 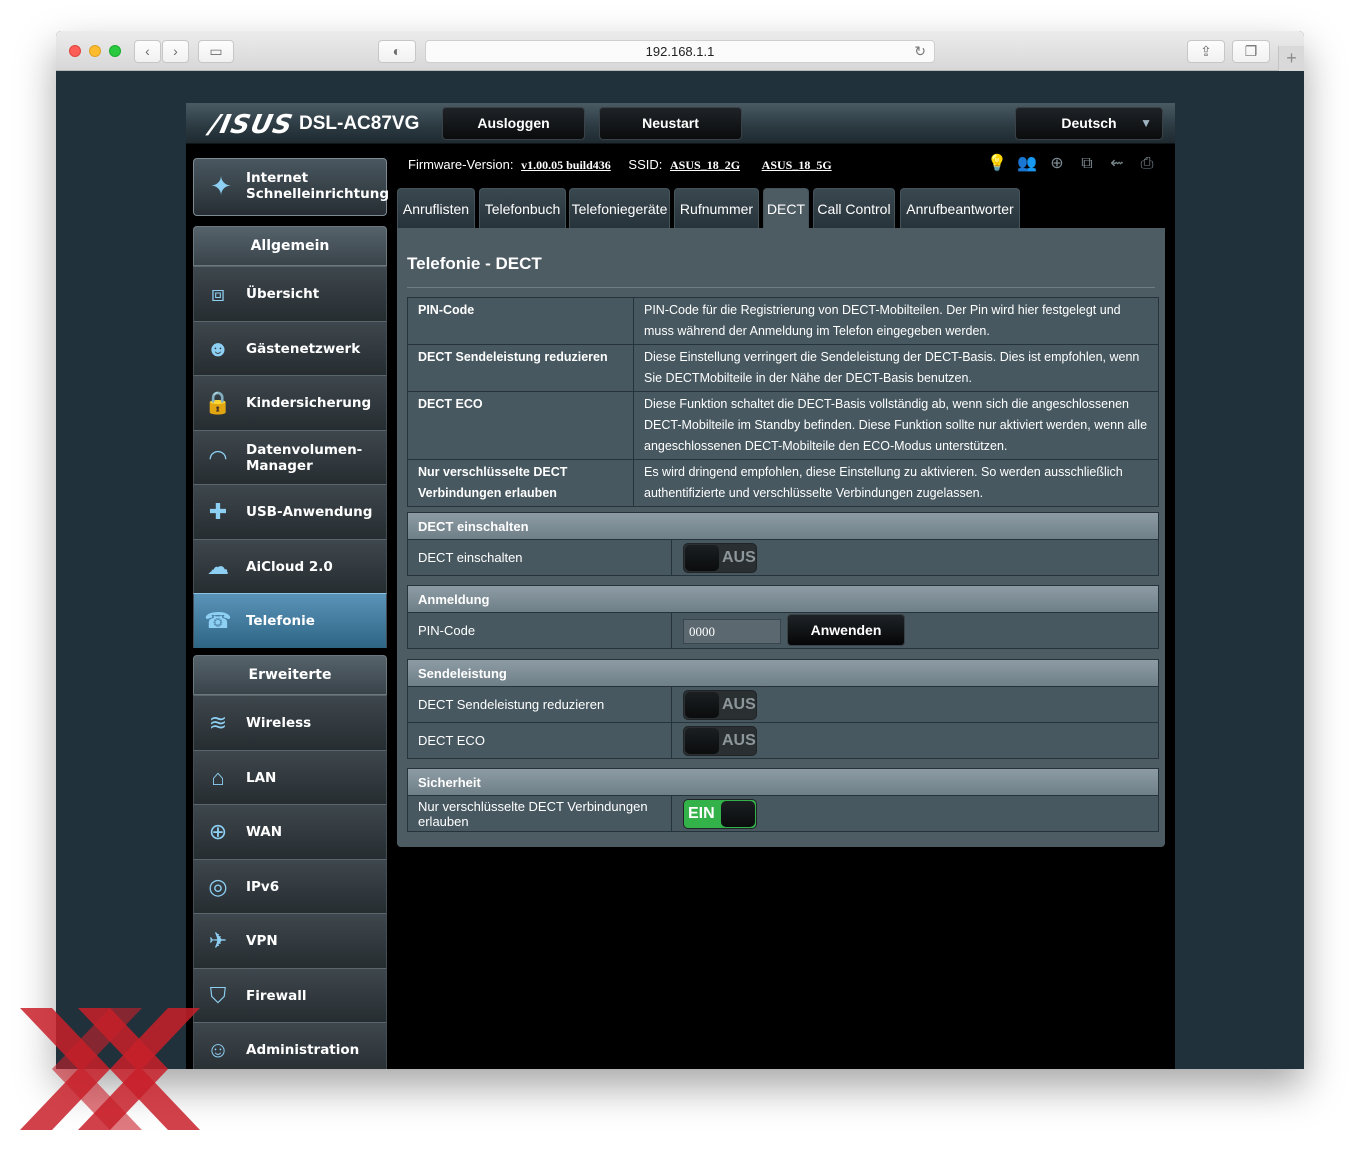 I want to click on ssid-label: SSID:, so click(x=645, y=164).